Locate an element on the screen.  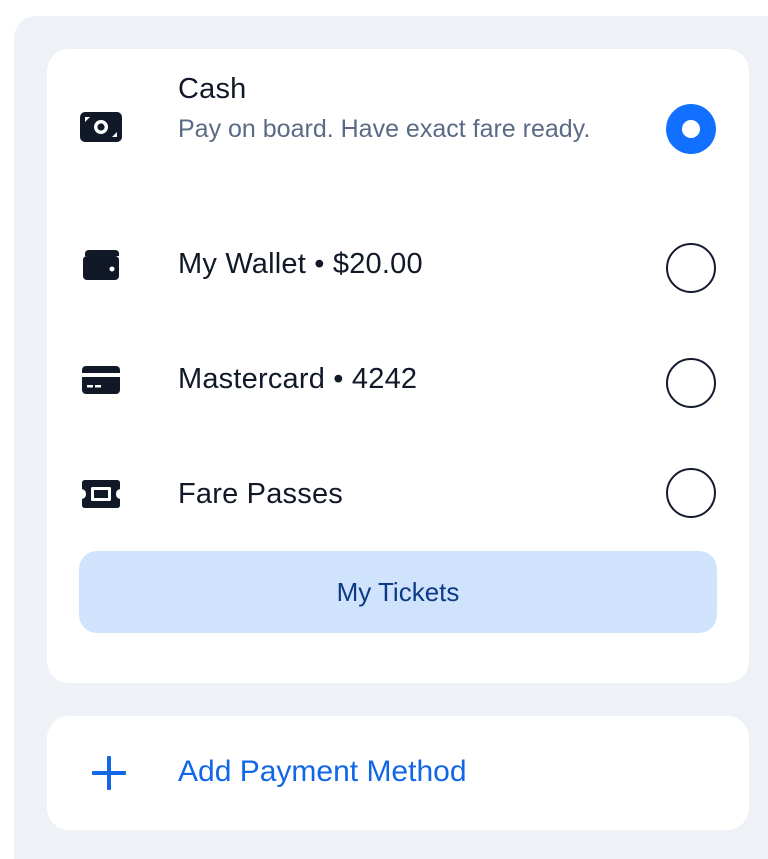
my-tickets-button: My Tickets is located at coordinates (398, 592).